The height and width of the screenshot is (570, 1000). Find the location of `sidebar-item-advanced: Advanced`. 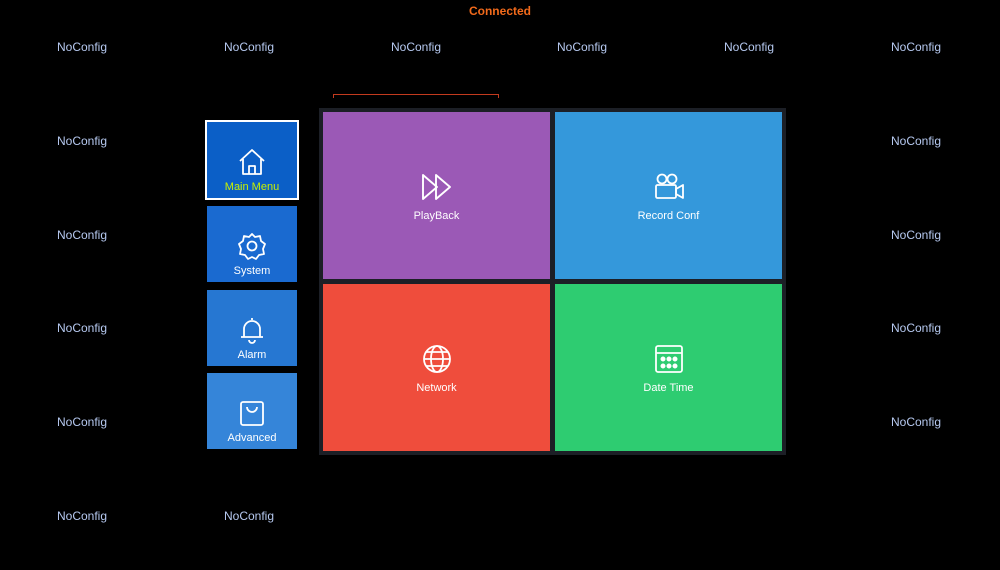

sidebar-item-advanced: Advanced is located at coordinates (252, 411).